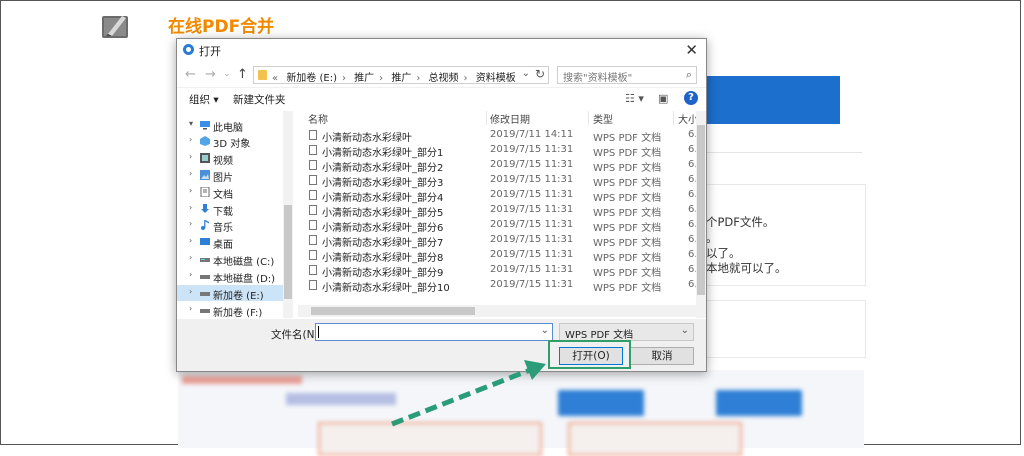  I want to click on dashed-arrow-shaft, so click(461, 397).